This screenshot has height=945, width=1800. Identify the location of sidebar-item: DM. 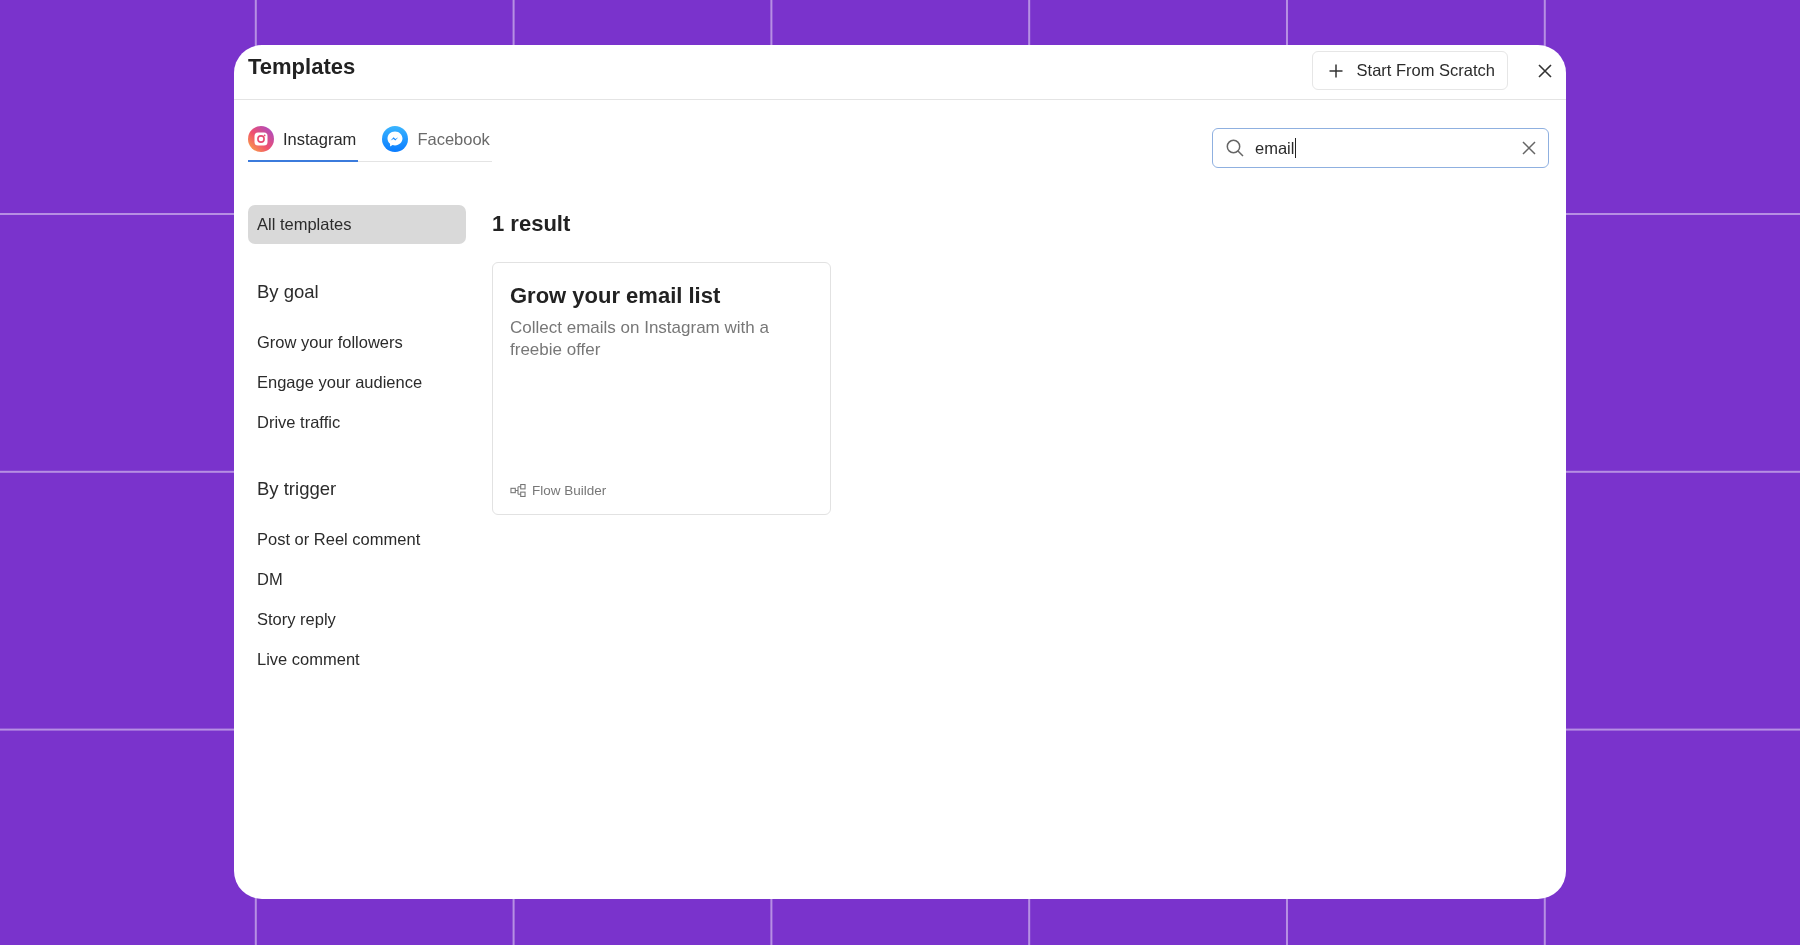
(357, 579).